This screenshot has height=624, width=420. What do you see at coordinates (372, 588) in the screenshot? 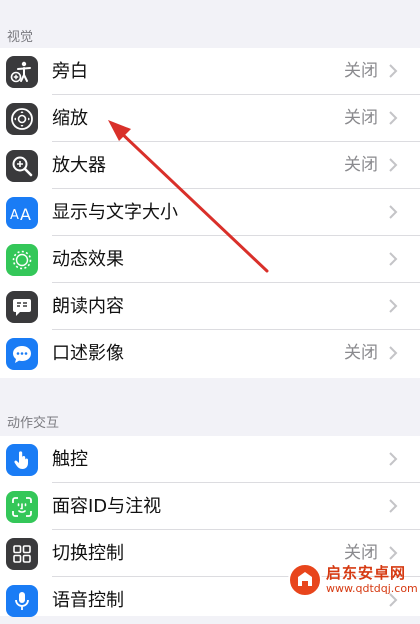
I see `watermark-url: www.qdtdqj.com` at bounding box center [372, 588].